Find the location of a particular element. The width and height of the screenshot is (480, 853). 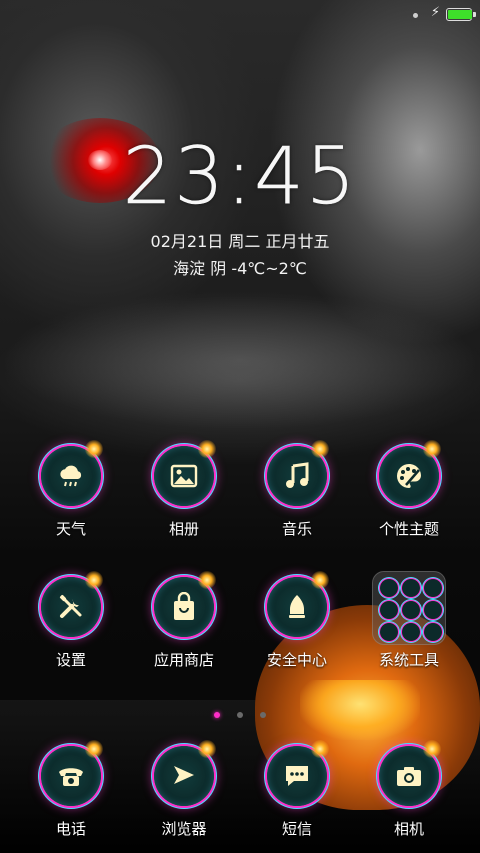

weather-text: 海淀 阴 -4℃~2℃ is located at coordinates (240, 267).